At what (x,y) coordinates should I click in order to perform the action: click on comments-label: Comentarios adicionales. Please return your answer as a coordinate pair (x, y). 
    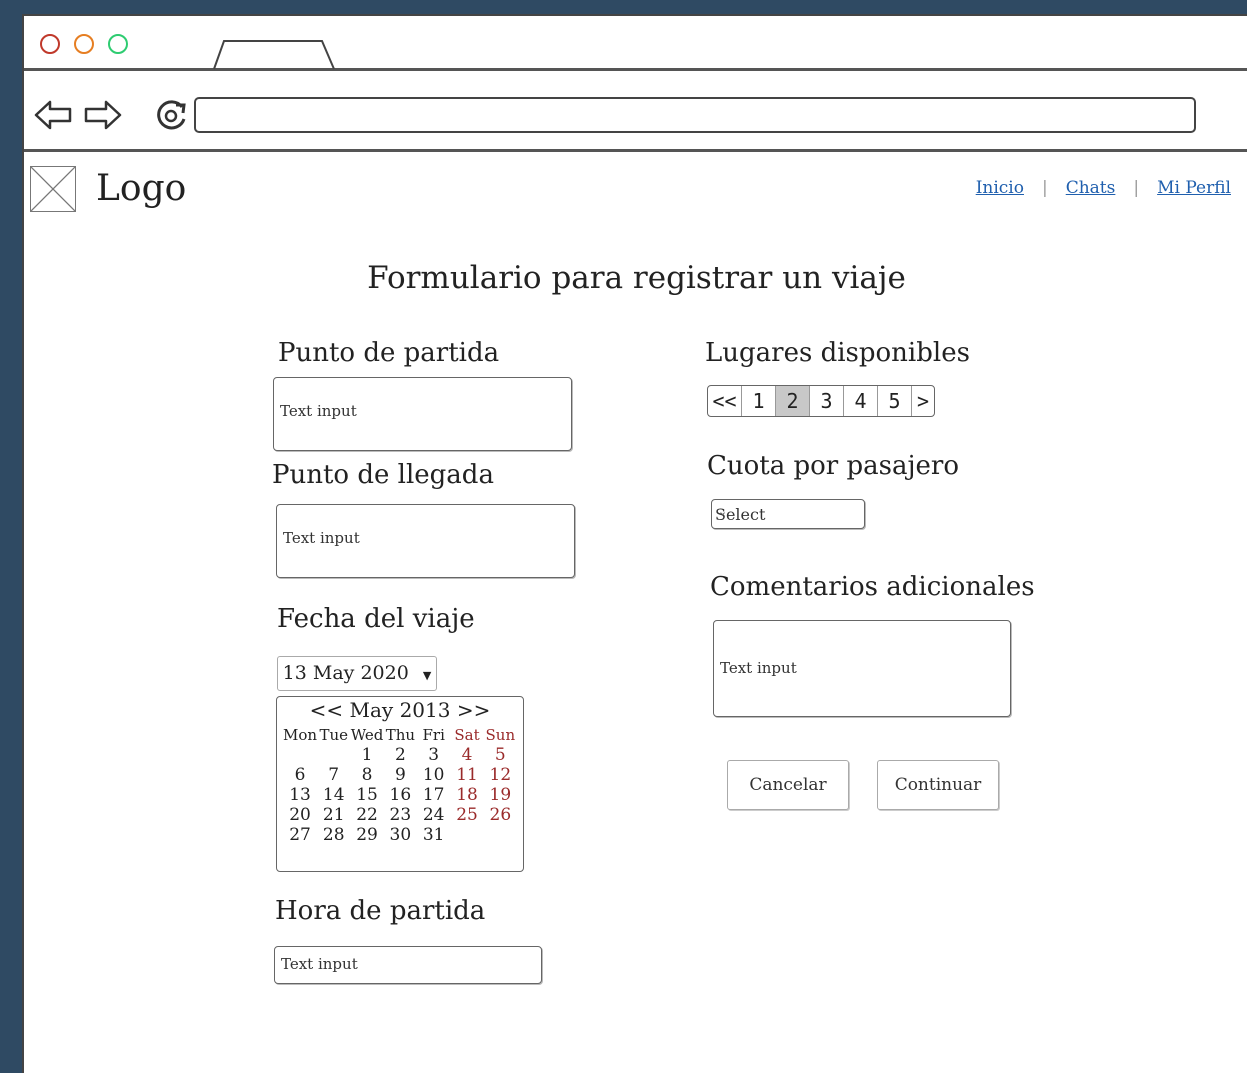
    Looking at the image, I should click on (872, 587).